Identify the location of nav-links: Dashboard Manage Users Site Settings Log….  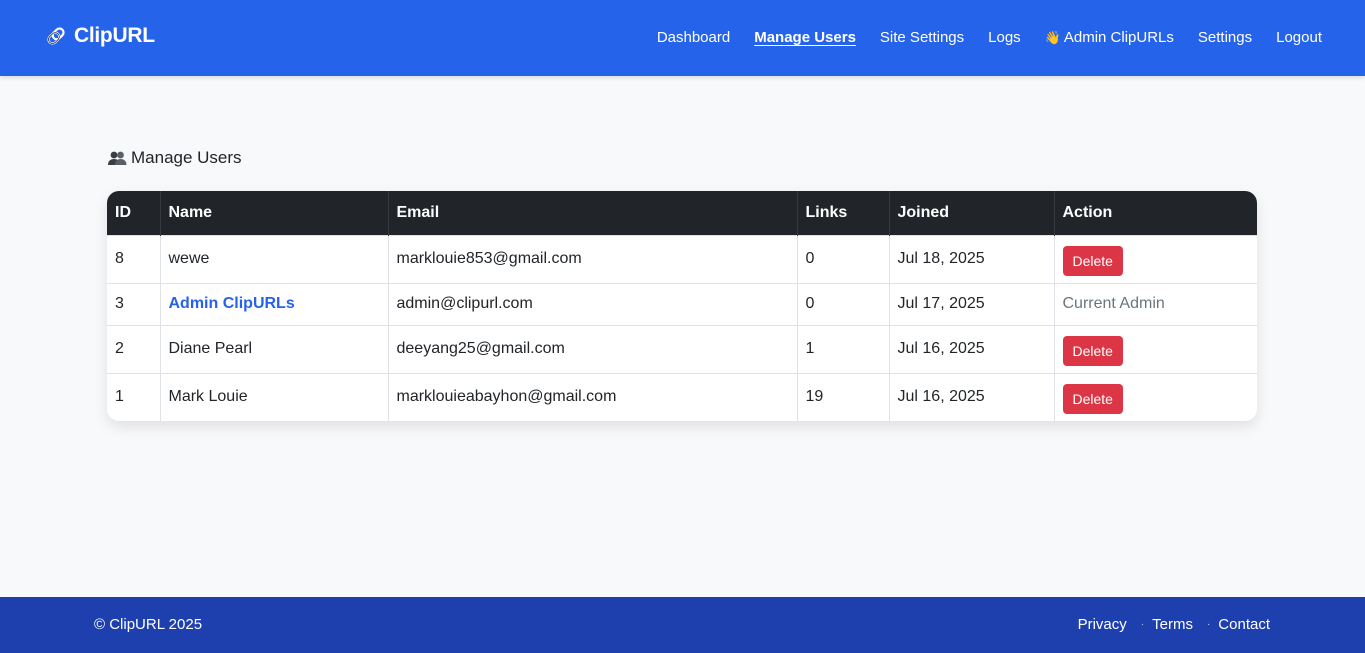
(989, 37).